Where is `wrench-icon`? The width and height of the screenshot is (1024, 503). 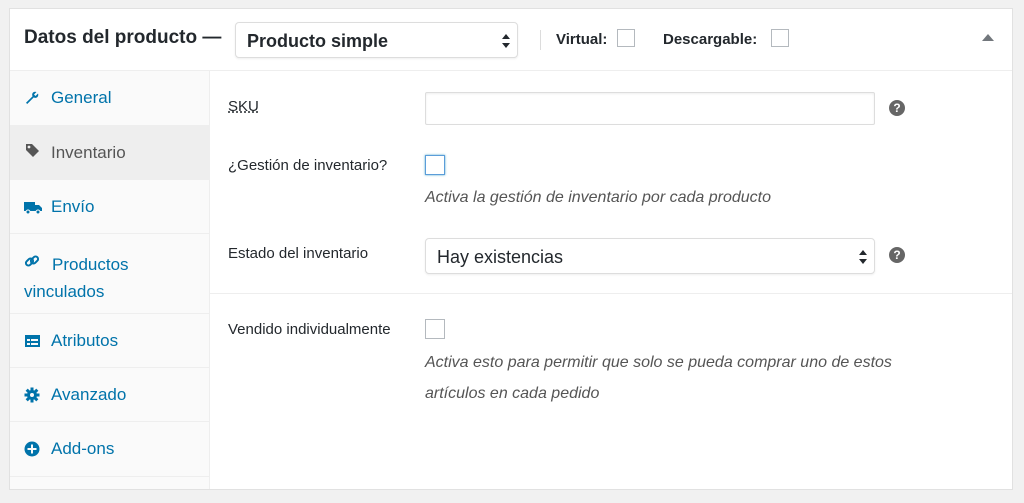 wrench-icon is located at coordinates (32, 97).